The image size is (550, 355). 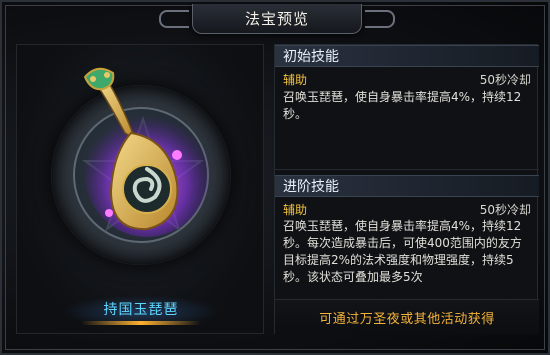 I want to click on initial-skill-cooldown: 50秒冷却, so click(x=505, y=80).